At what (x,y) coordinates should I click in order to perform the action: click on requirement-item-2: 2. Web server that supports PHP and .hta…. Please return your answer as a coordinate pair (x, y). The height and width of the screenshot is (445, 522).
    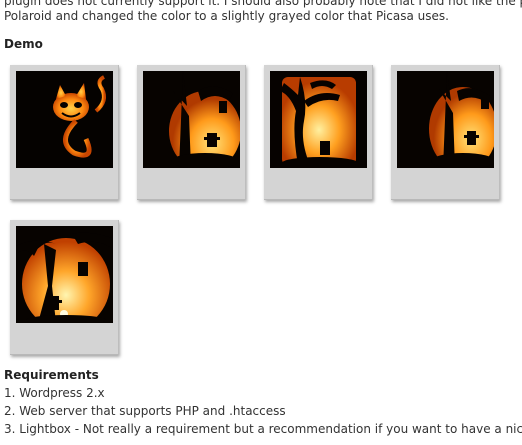
    Looking at the image, I should click on (145, 411).